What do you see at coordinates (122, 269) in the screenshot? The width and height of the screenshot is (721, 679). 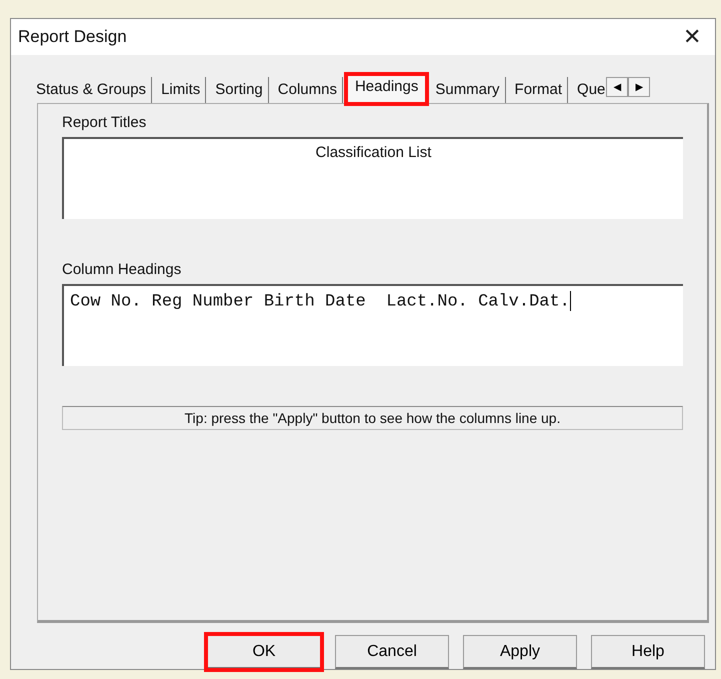 I see `field-label: Column Headings` at bounding box center [122, 269].